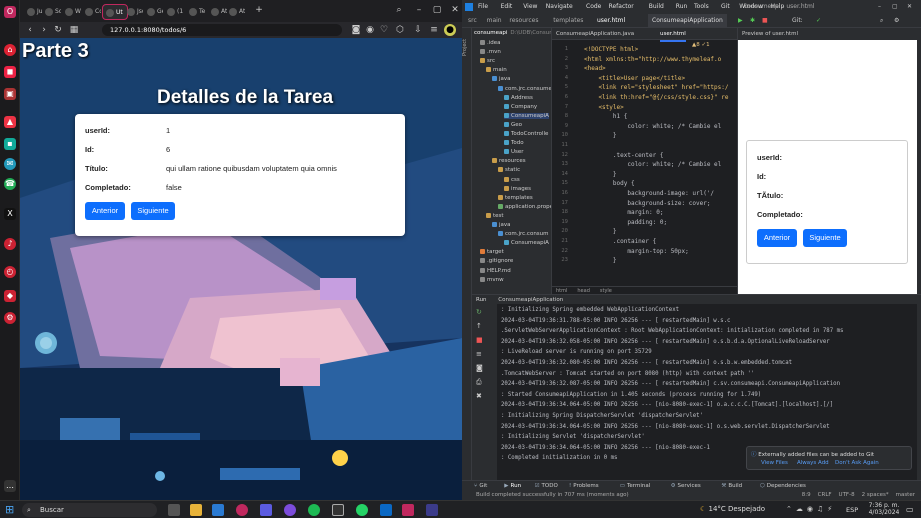 The height and width of the screenshot is (518, 921). What do you see at coordinates (479, 396) in the screenshot?
I see `trash-icon: ✖` at bounding box center [479, 396].